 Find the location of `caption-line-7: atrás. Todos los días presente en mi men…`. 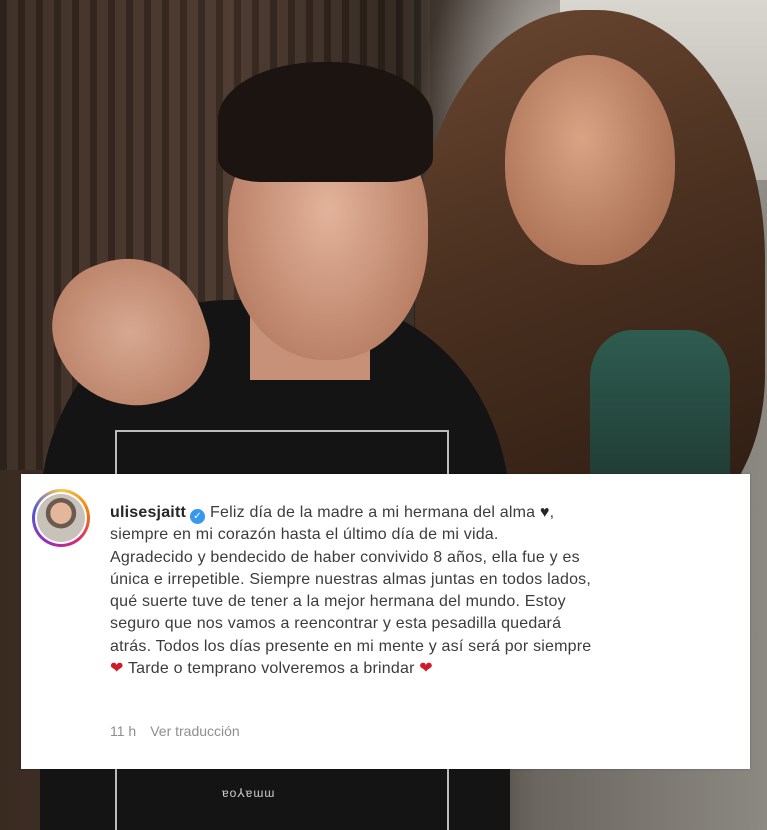

caption-line-7: atrás. Todos los días presente en mi men… is located at coordinates (351, 646).